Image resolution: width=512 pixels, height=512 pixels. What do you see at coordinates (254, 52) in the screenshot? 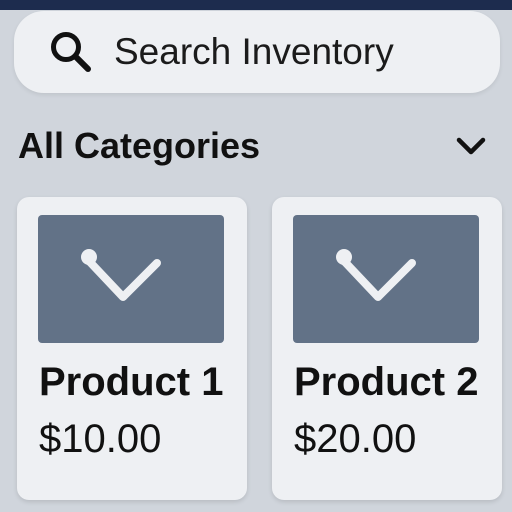
I see `search-input: Search Inventory` at bounding box center [254, 52].